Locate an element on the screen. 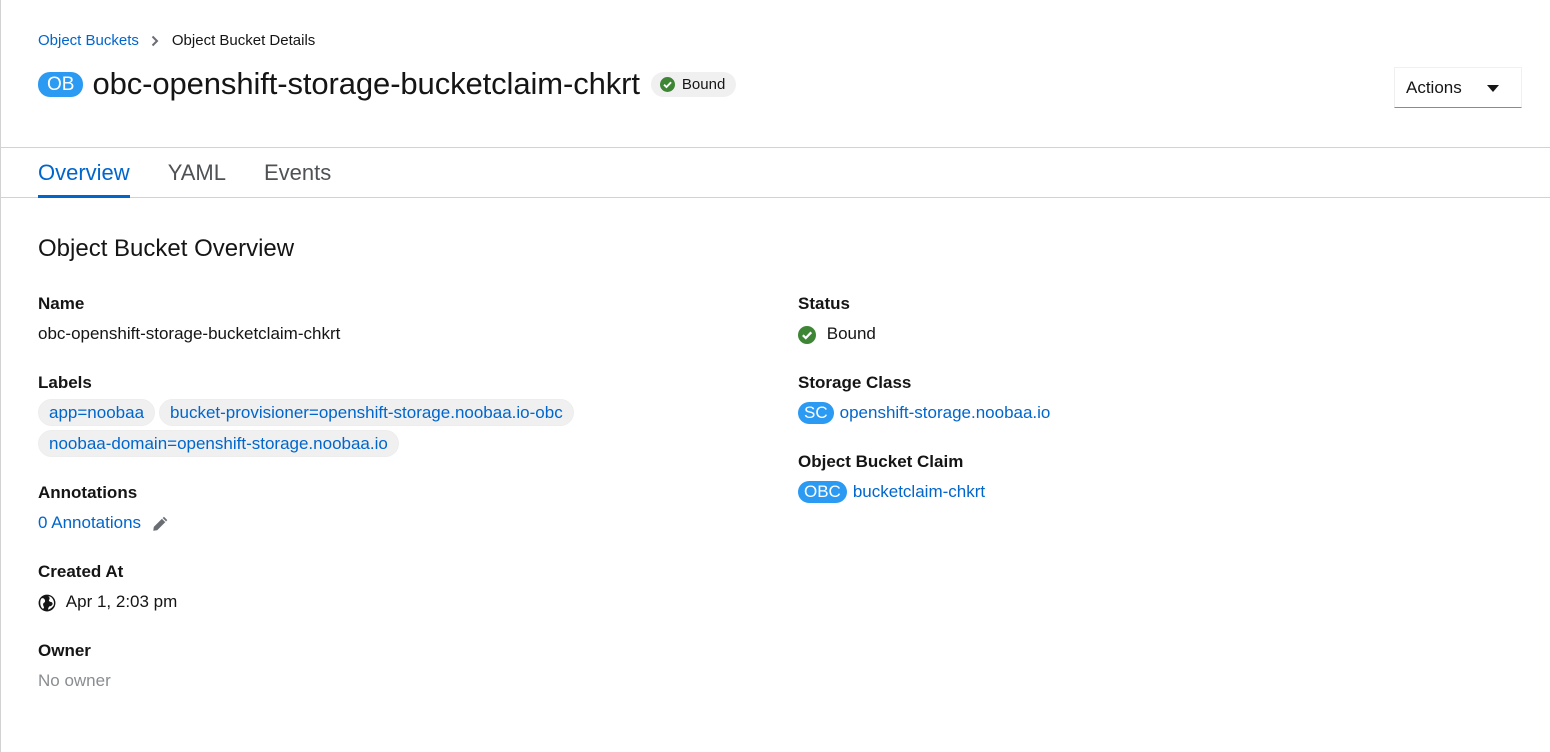 The image size is (1550, 752). annotations-row: 0 Annotations is located at coordinates (388, 523).